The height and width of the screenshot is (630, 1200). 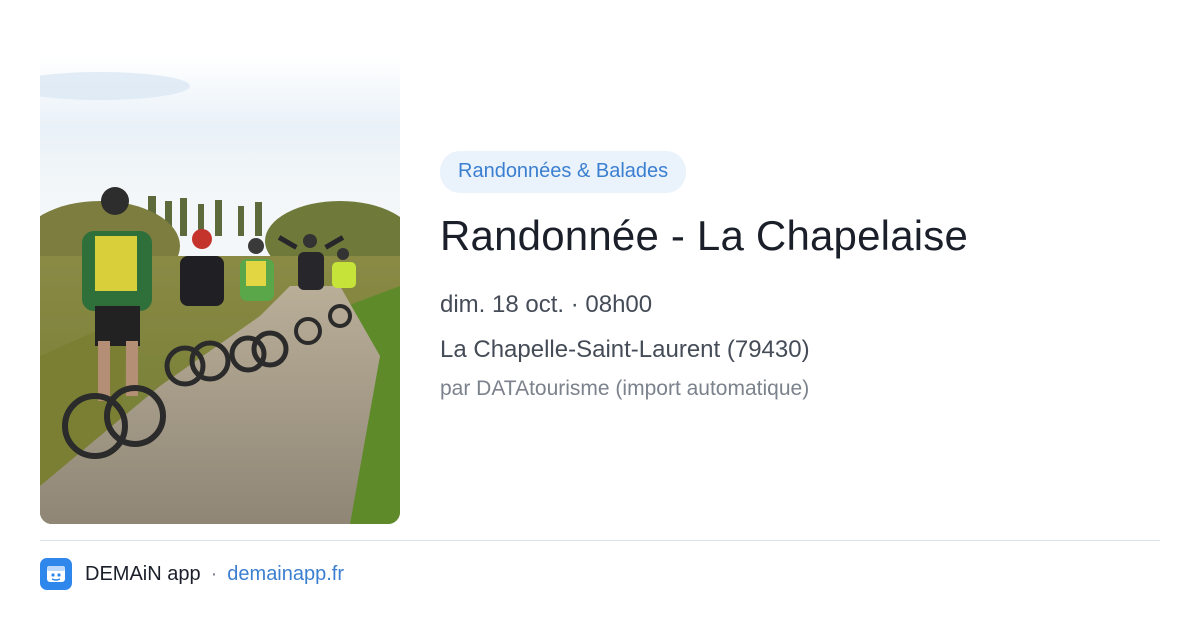 I want to click on event-source: par DATAtourisme (import automatique), so click(x=625, y=388).